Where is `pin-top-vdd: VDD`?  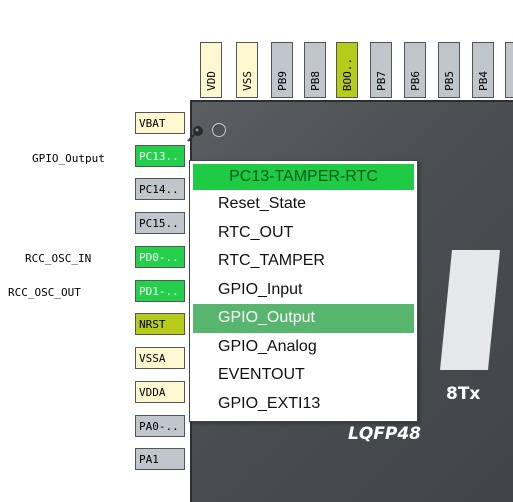
pin-top-vdd: VDD is located at coordinates (211, 70).